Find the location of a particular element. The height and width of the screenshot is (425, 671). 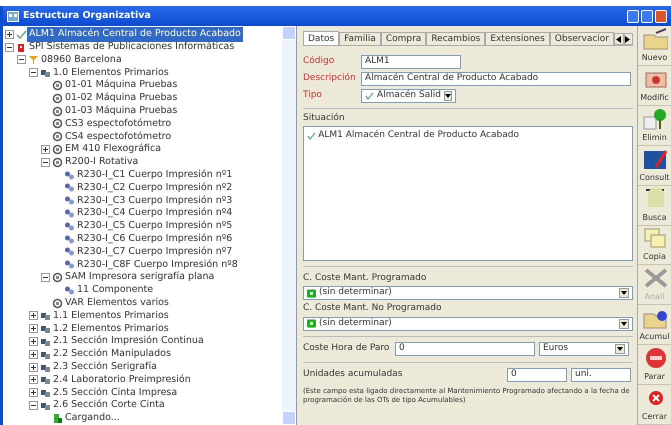

cost-center-icon is located at coordinates (311, 293).